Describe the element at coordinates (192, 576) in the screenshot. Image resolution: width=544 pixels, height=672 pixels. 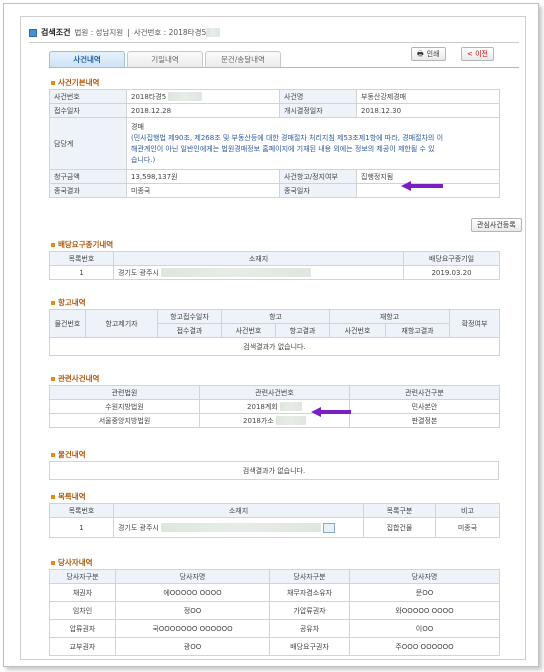
I see `table-header: 당사자명` at that location.